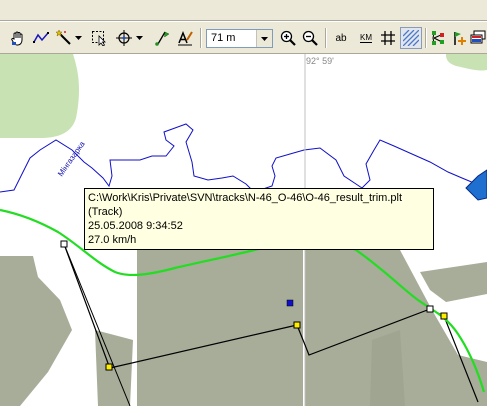 The height and width of the screenshot is (406, 487). What do you see at coordinates (139, 38) in the screenshot?
I see `compass-dropdown` at bounding box center [139, 38].